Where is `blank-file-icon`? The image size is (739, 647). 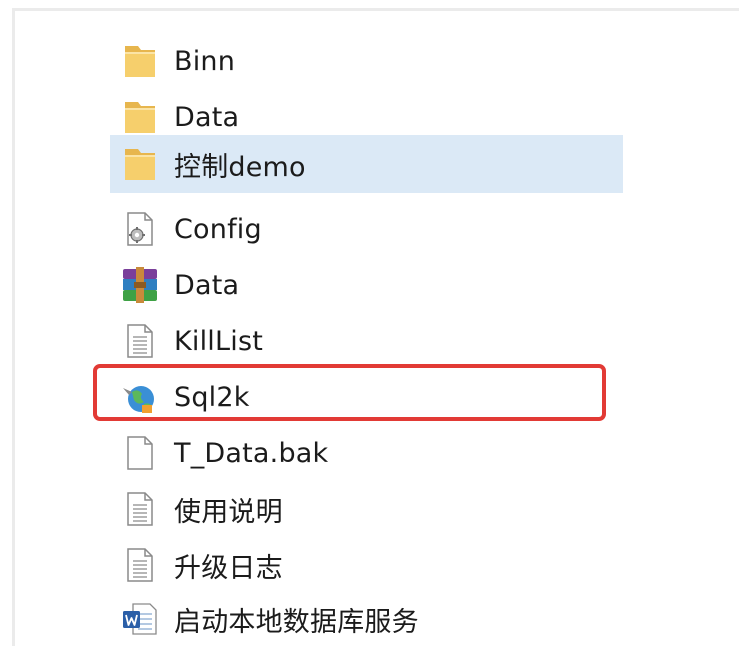
blank-file-icon is located at coordinates (140, 453).